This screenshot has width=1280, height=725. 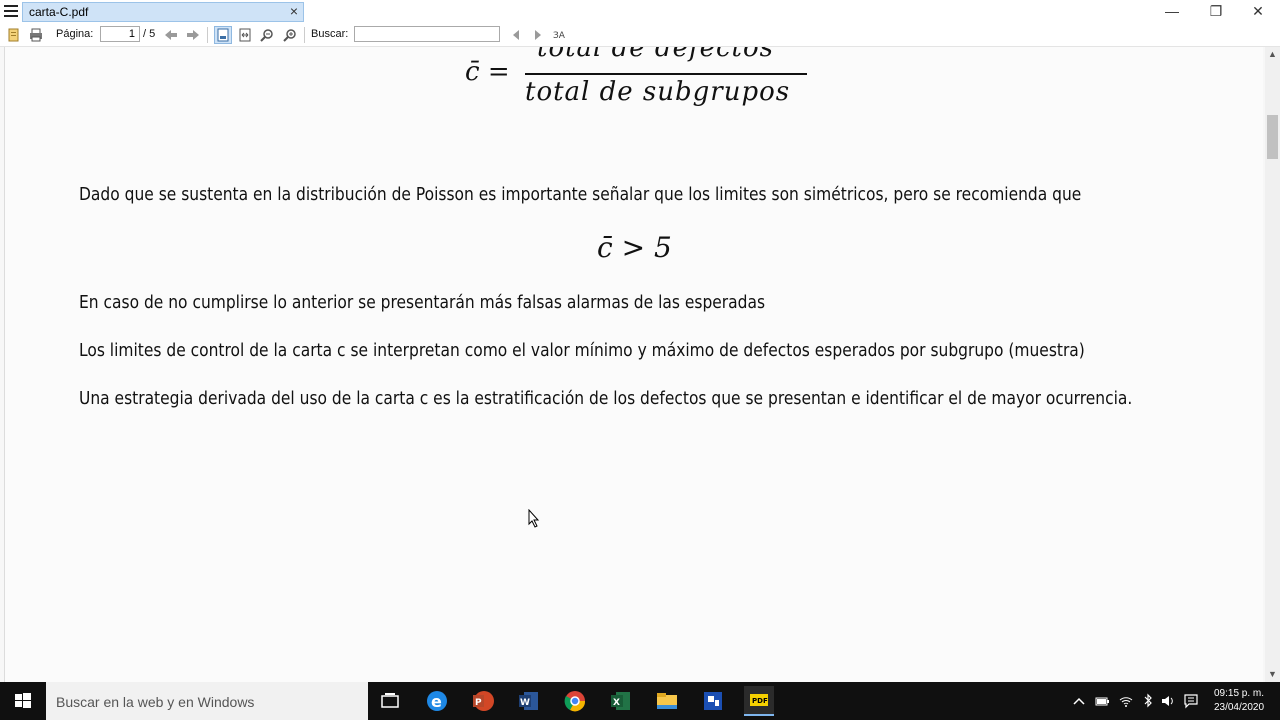 What do you see at coordinates (223, 35) in the screenshot?
I see `fit-page-icon` at bounding box center [223, 35].